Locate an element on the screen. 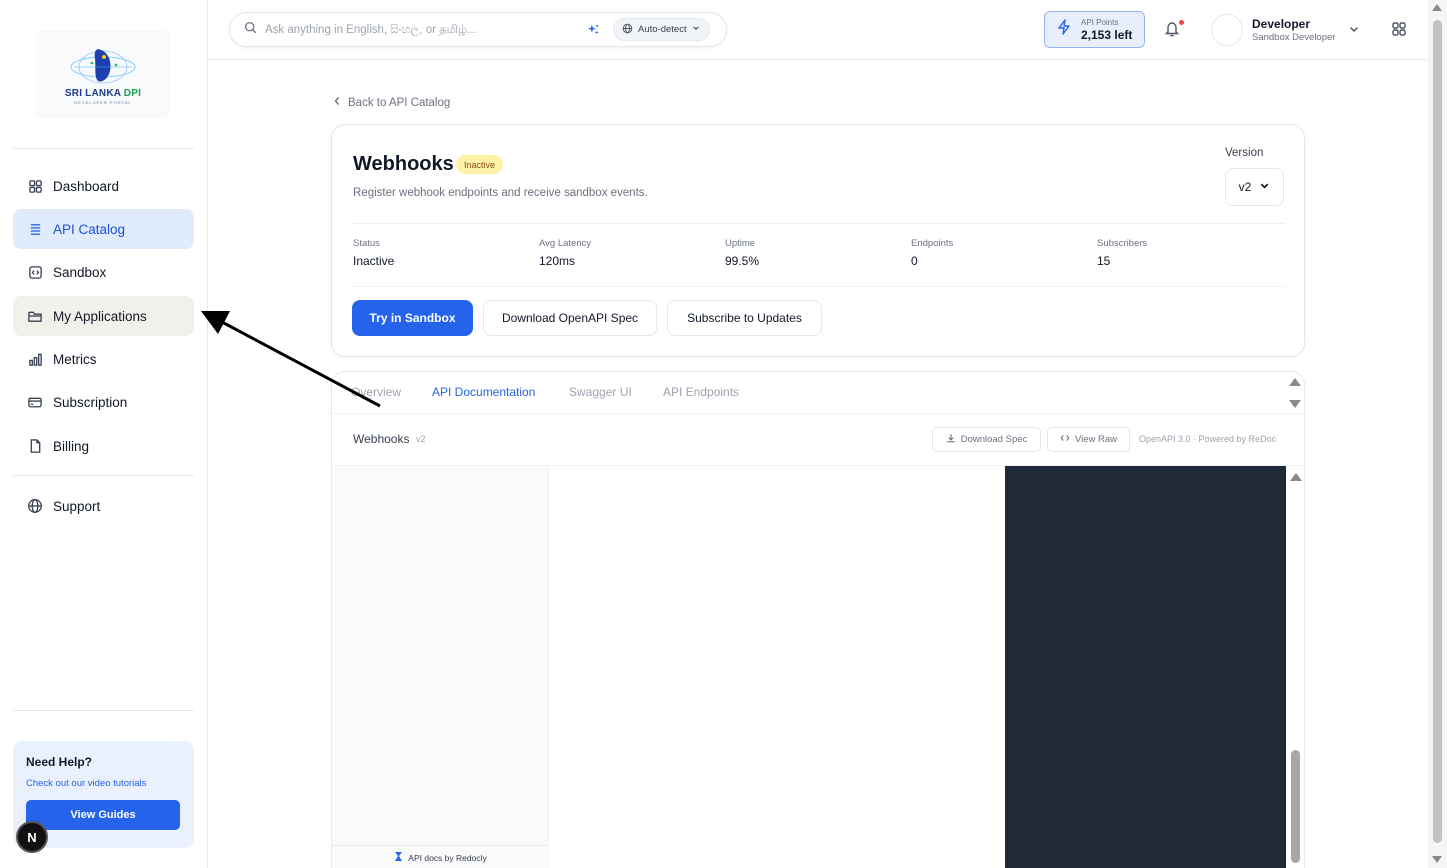  try-in-sandbox-button: Try in Sandbox is located at coordinates (412, 318).